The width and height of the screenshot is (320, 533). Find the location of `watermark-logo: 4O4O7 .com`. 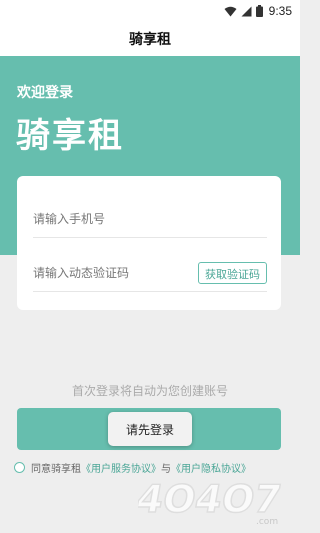

watermark-logo: 4O4O7 .com is located at coordinates (211, 502).